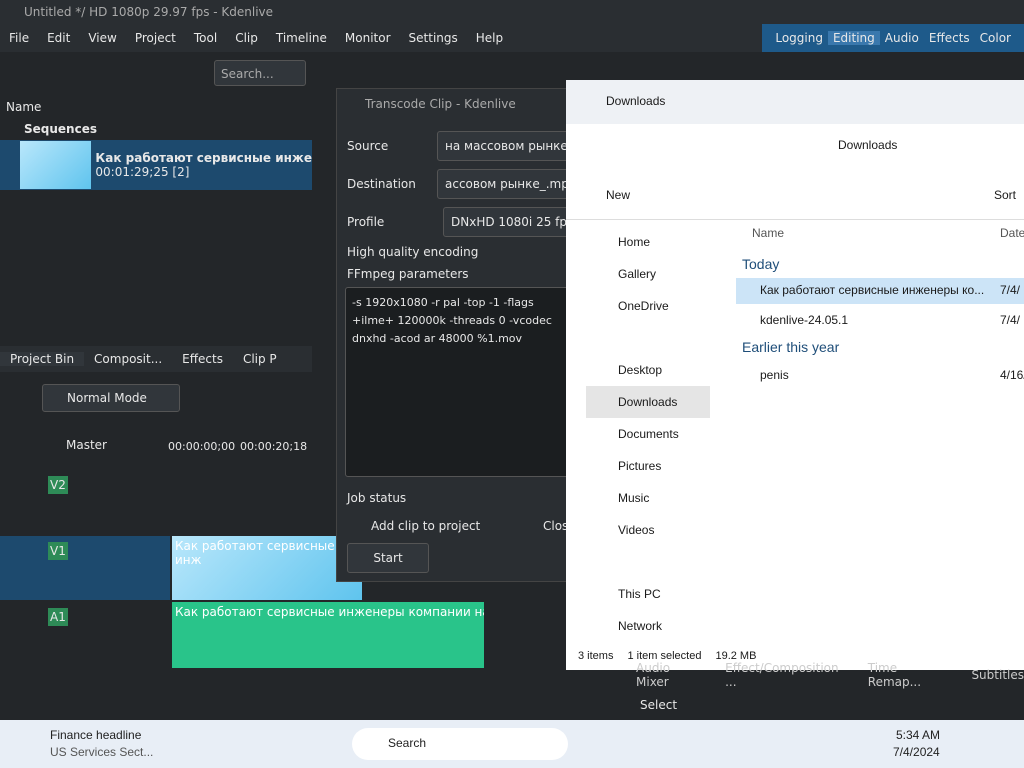 The height and width of the screenshot is (768, 1024). I want to click on clip-thumbnail, so click(56, 165).